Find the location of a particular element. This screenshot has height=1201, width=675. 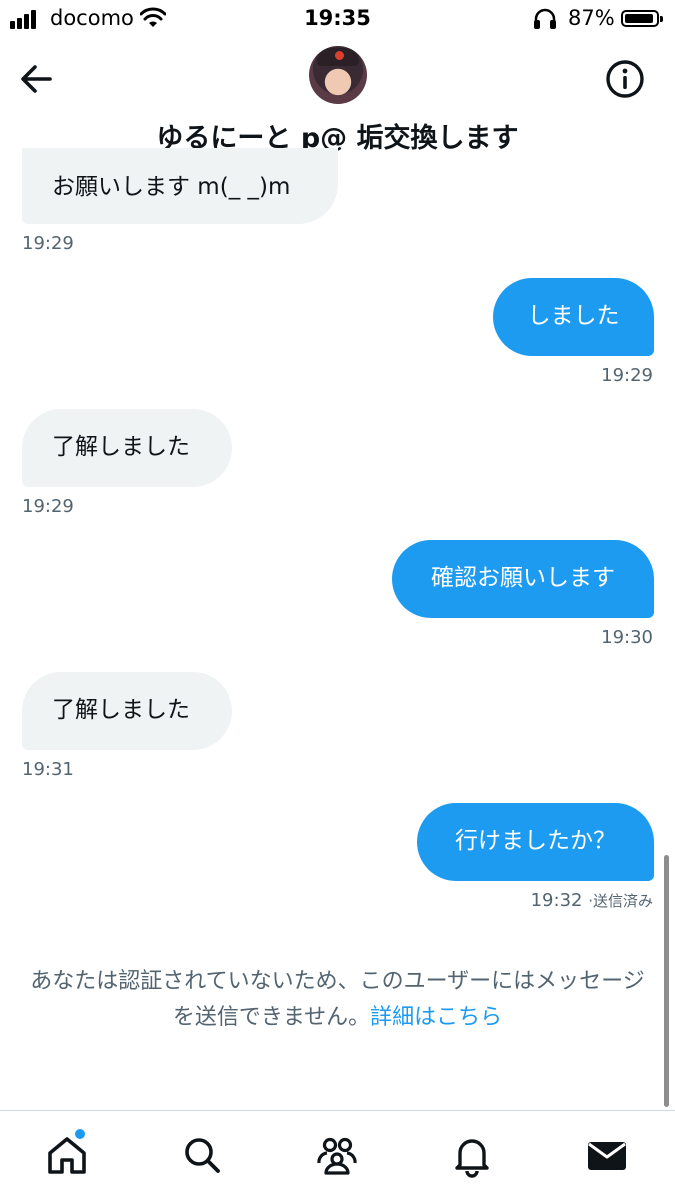

headphones-icon is located at coordinates (545, 21).